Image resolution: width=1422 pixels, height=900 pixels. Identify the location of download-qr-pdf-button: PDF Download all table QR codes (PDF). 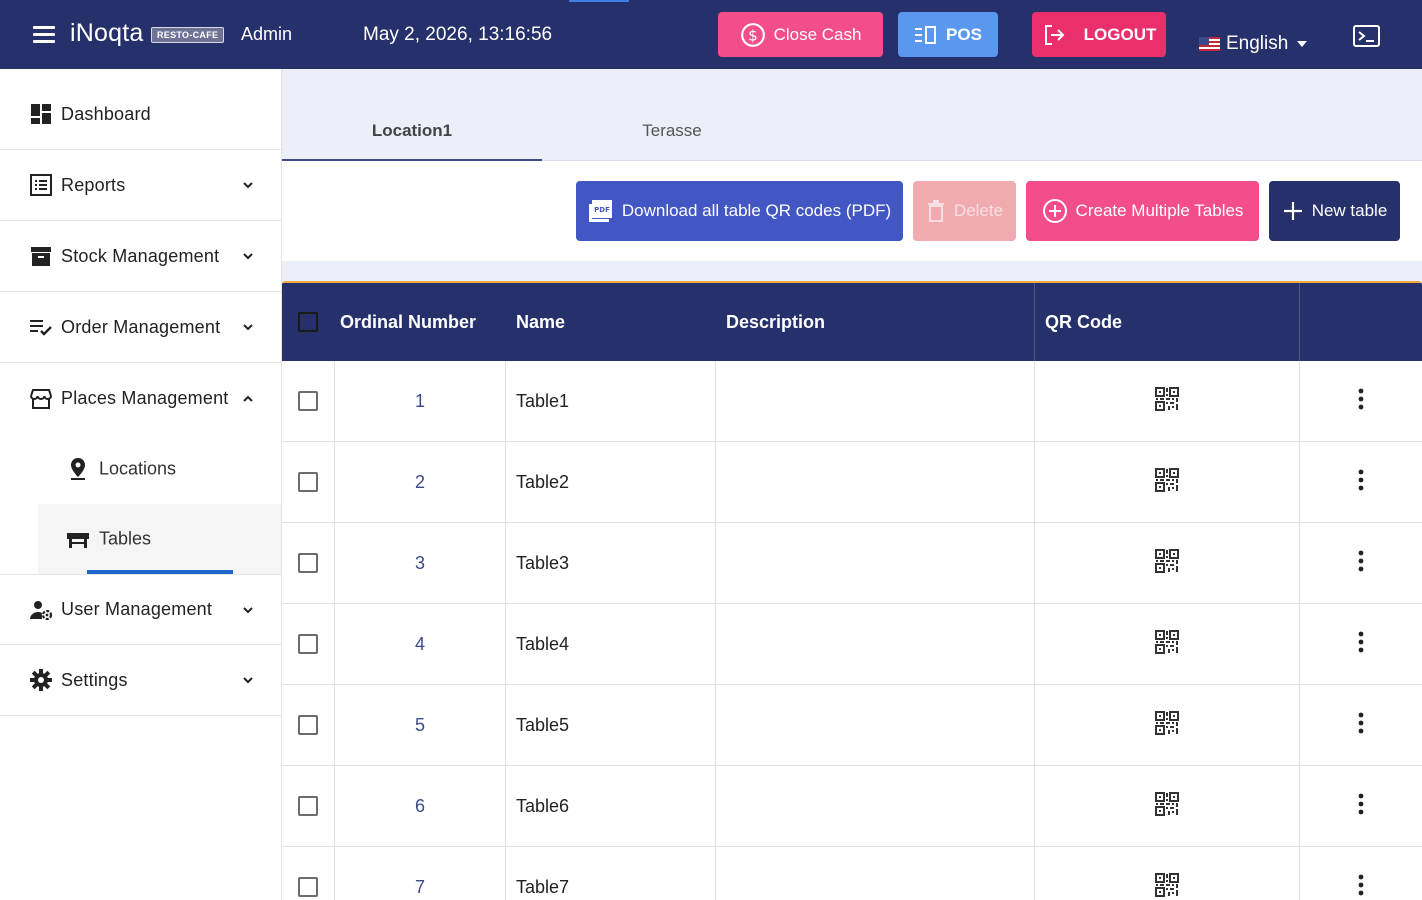
(739, 211).